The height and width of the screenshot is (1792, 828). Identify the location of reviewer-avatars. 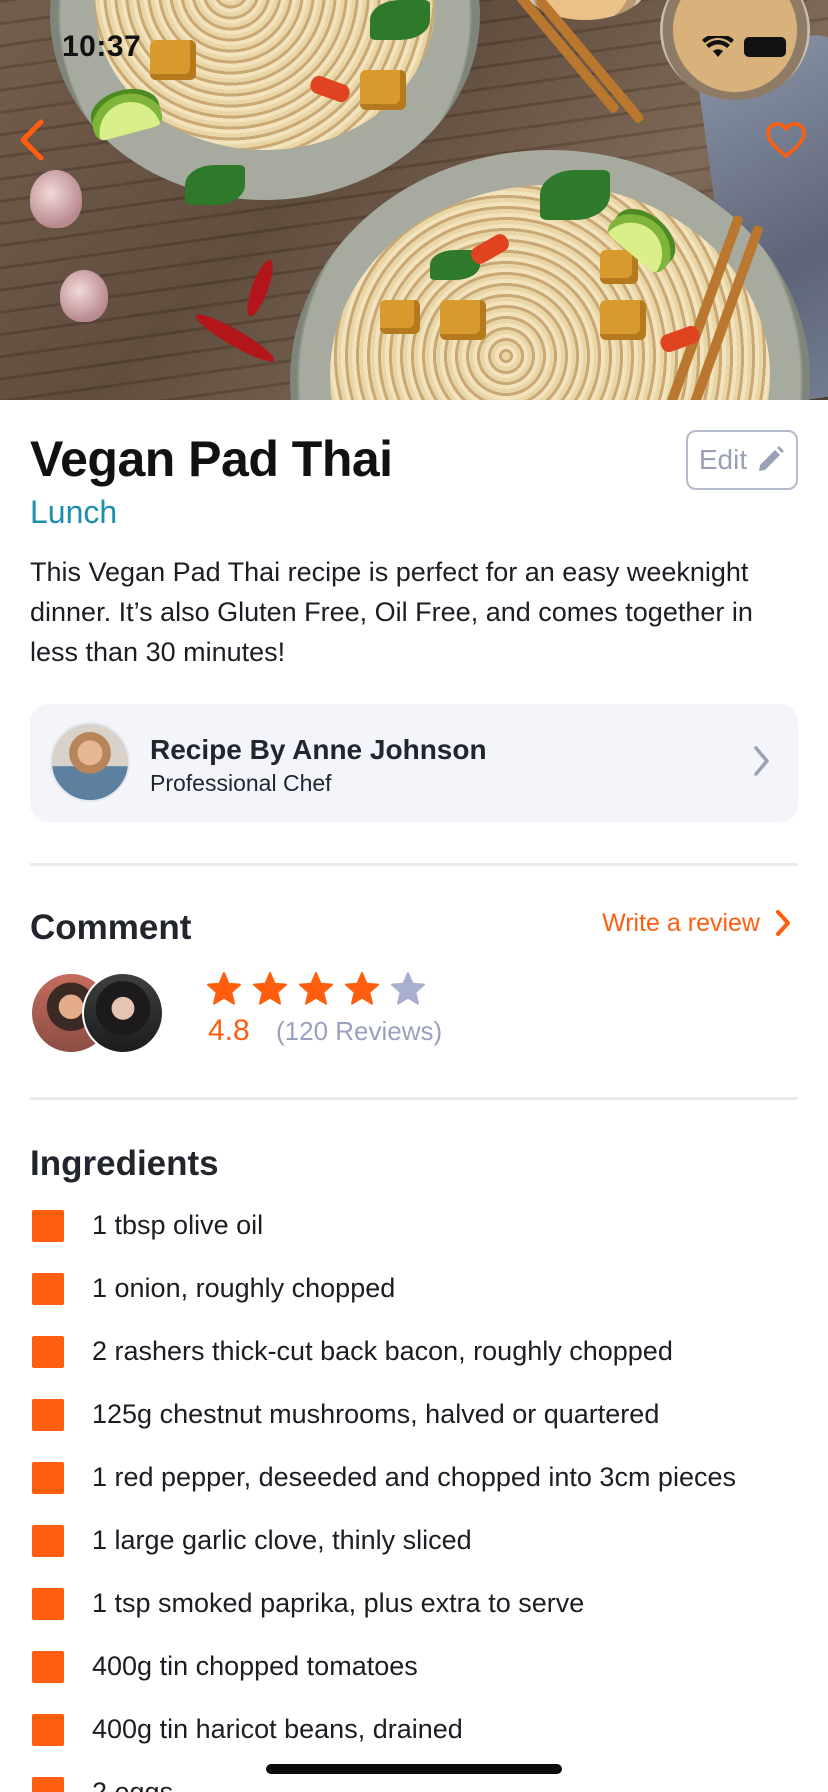
(100, 1013).